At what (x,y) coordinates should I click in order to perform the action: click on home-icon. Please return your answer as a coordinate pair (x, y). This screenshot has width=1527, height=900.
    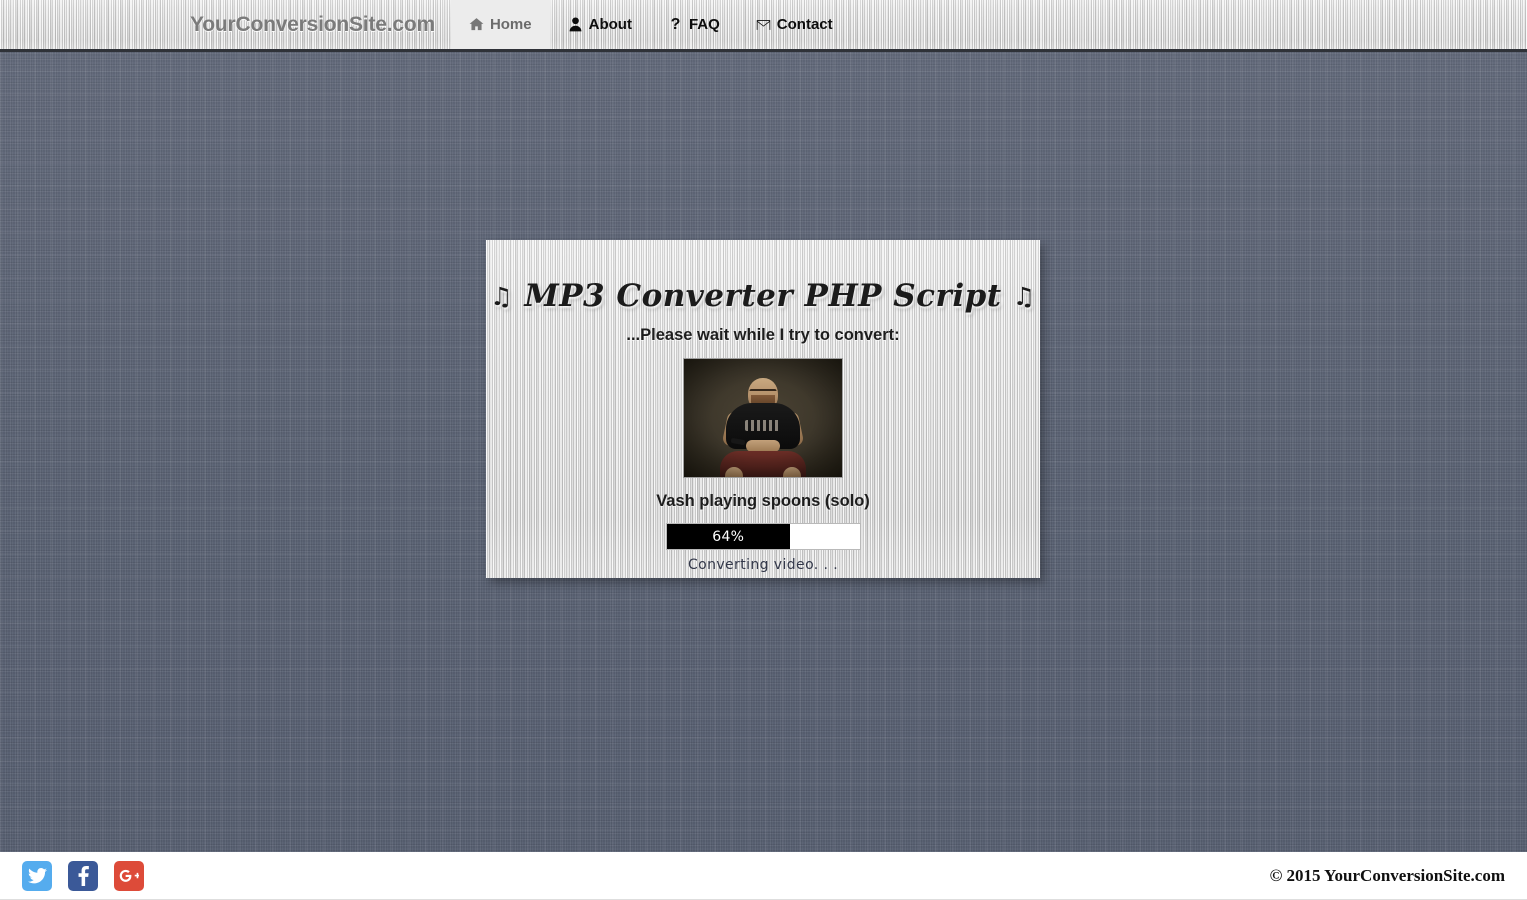
    Looking at the image, I should click on (476, 24).